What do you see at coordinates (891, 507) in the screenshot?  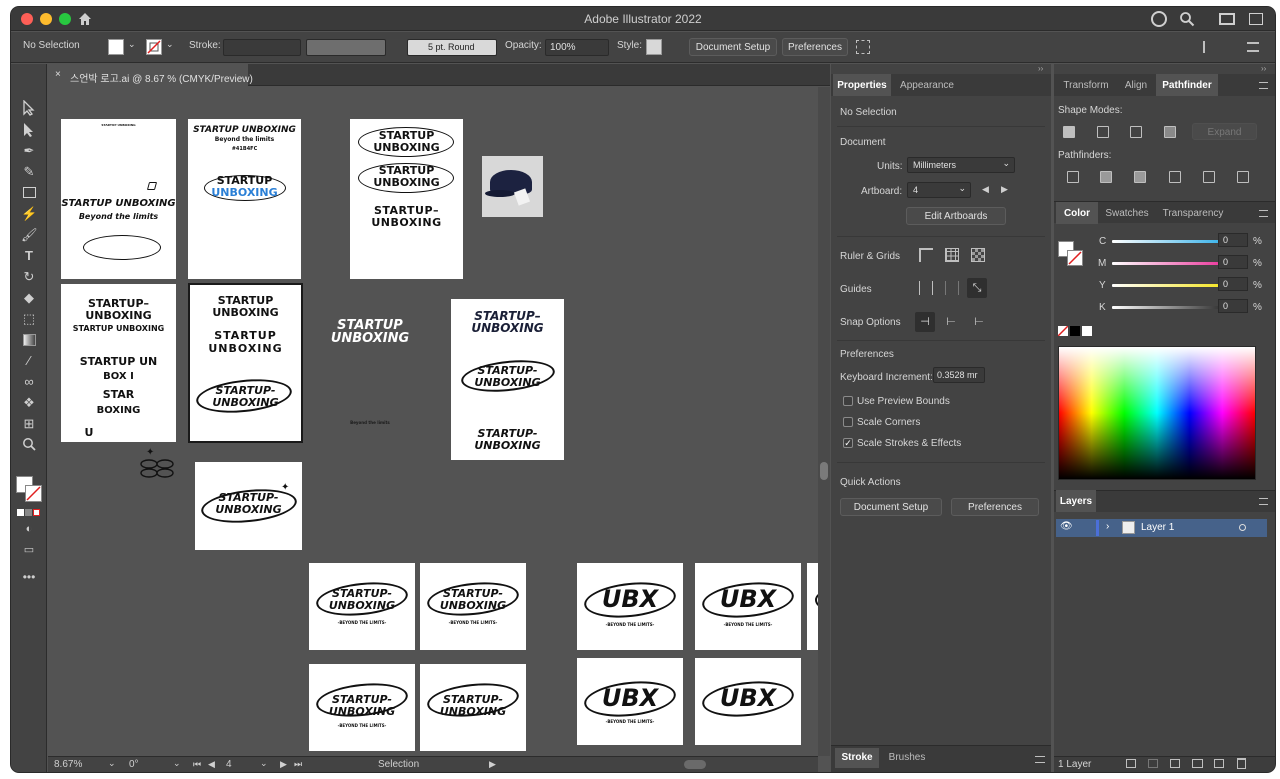 I see `qa-document-setup-button: Document Setup` at bounding box center [891, 507].